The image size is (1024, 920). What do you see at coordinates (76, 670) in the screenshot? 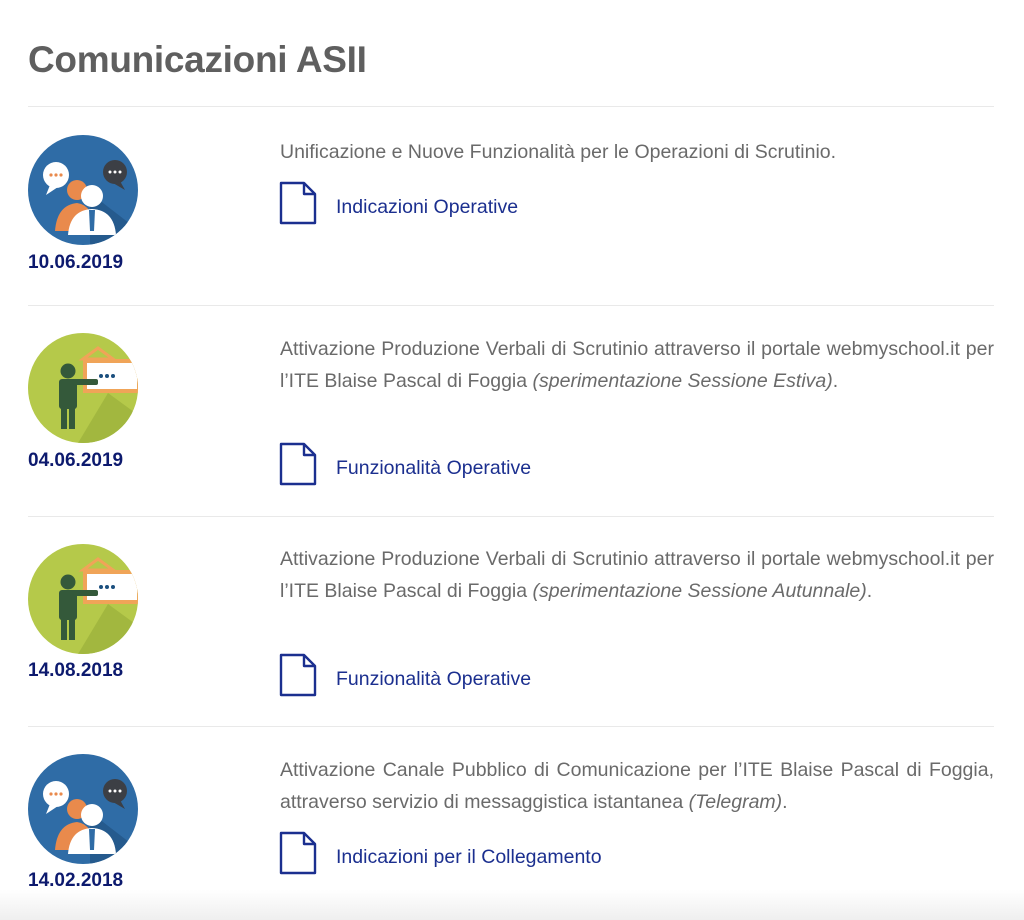
I see `entry-date: 14.08.2018` at bounding box center [76, 670].